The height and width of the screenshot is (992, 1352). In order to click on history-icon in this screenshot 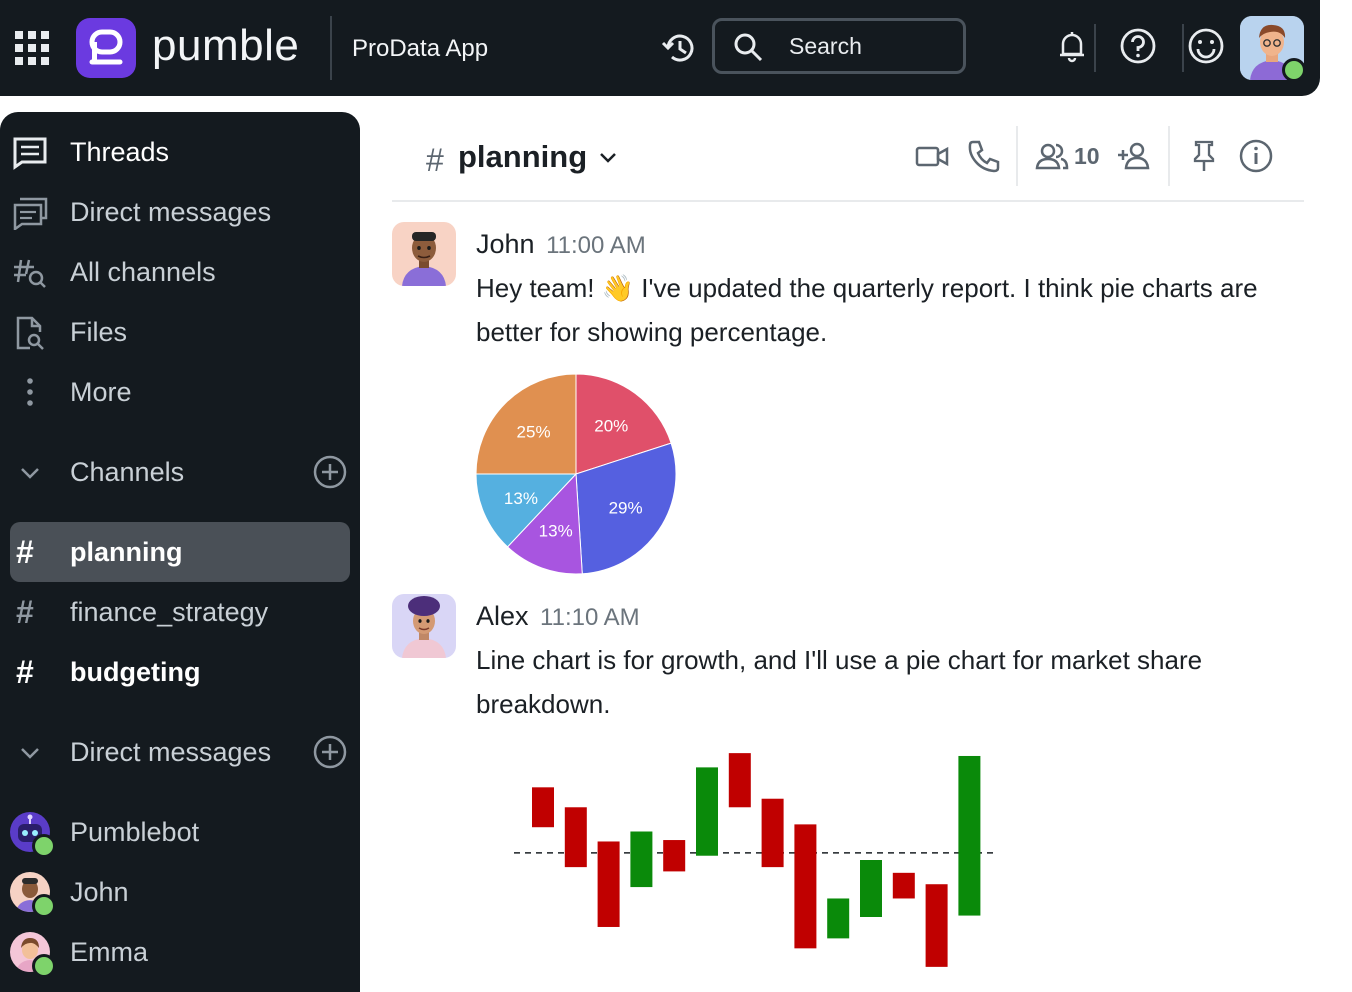, I will do `click(679, 48)`.